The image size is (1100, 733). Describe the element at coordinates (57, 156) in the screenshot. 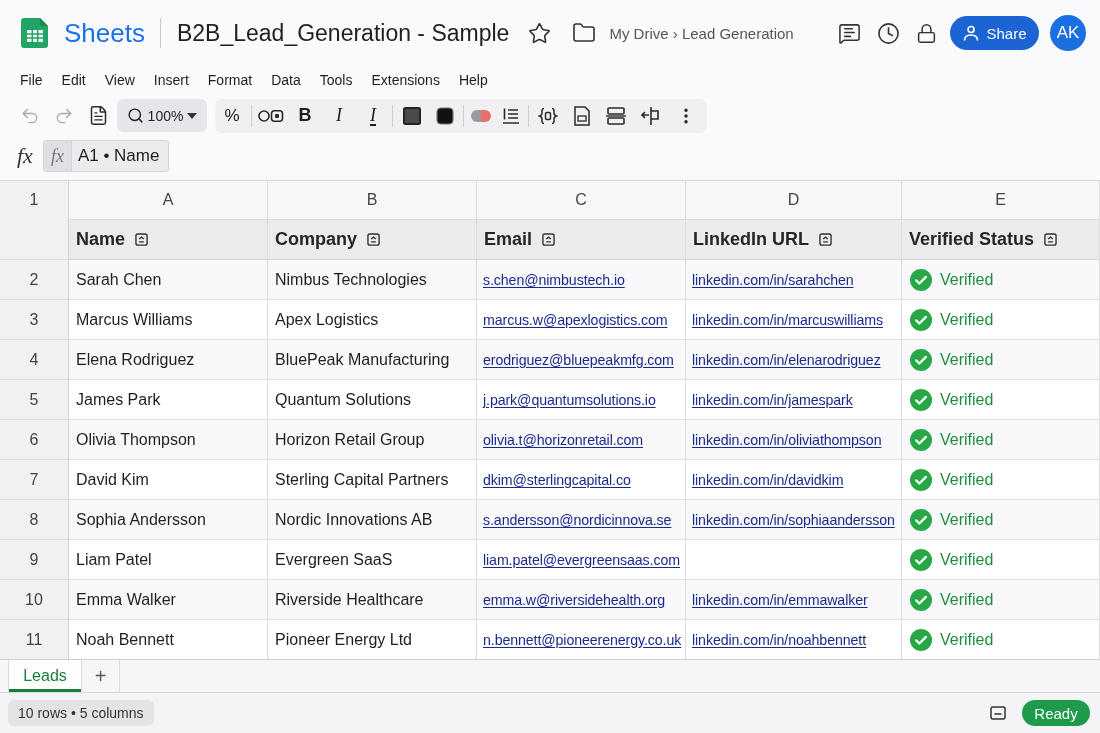

I see `fx-chip: fx` at that location.